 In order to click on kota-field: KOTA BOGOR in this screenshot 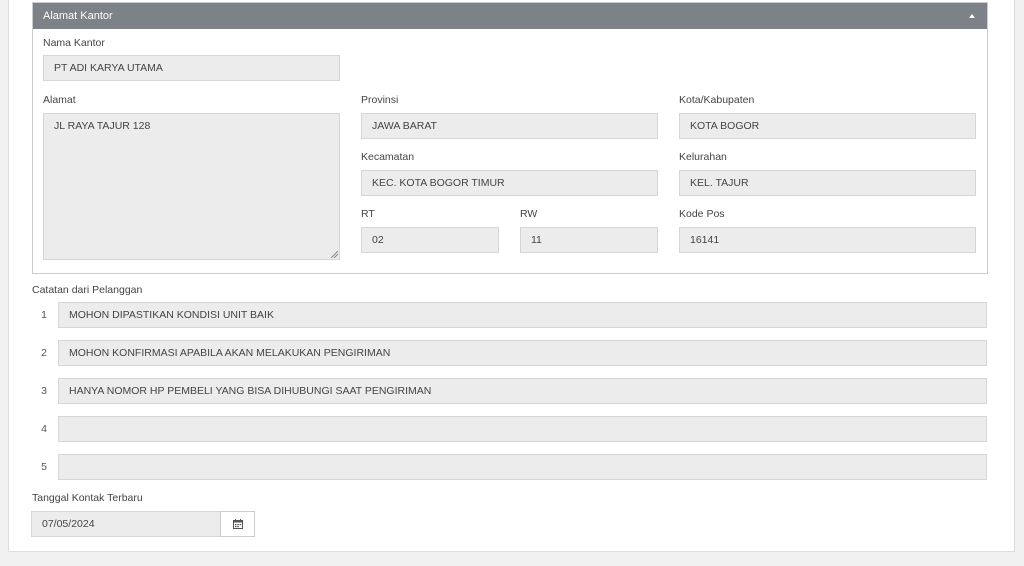, I will do `click(827, 126)`.